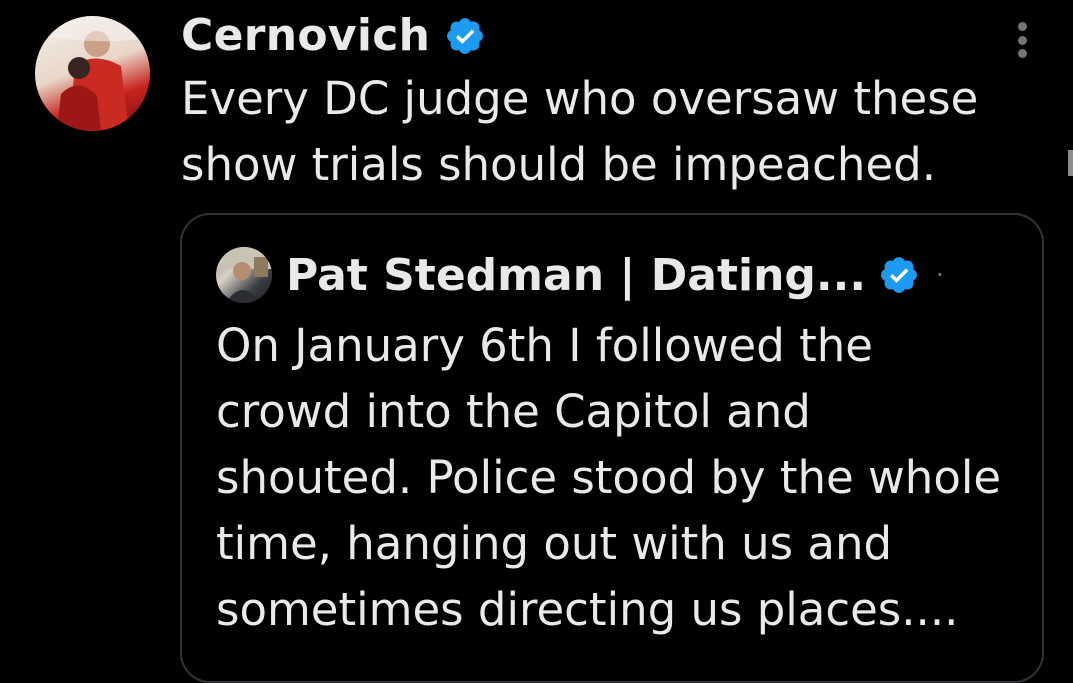 The height and width of the screenshot is (683, 1073). Describe the element at coordinates (559, 164) in the screenshot. I see `tweet-text-line: show trials should be impeached.` at that location.